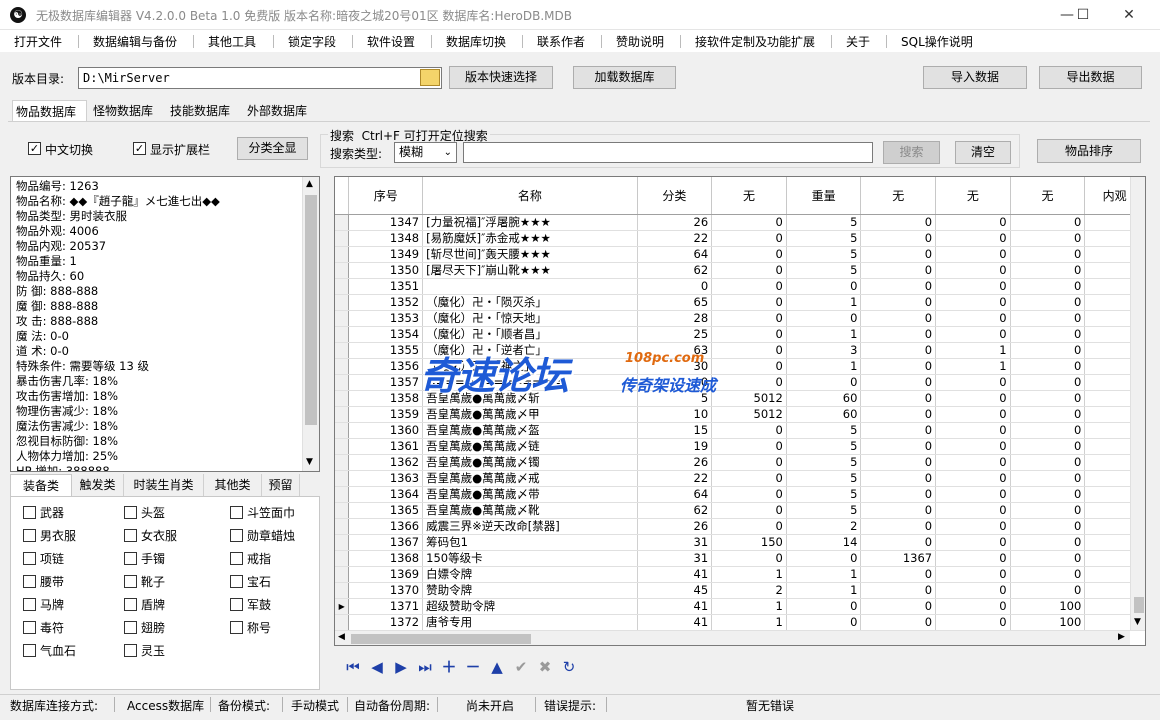  What do you see at coordinates (63, 558) in the screenshot?
I see `category-checkbox: 项链` at bounding box center [63, 558].